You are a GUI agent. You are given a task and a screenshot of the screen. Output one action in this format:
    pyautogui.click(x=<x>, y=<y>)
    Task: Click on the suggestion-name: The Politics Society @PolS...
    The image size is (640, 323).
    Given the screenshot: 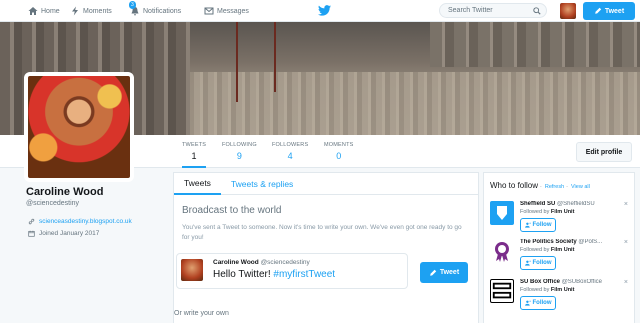 What is the action you would take?
    pyautogui.click(x=569, y=242)
    